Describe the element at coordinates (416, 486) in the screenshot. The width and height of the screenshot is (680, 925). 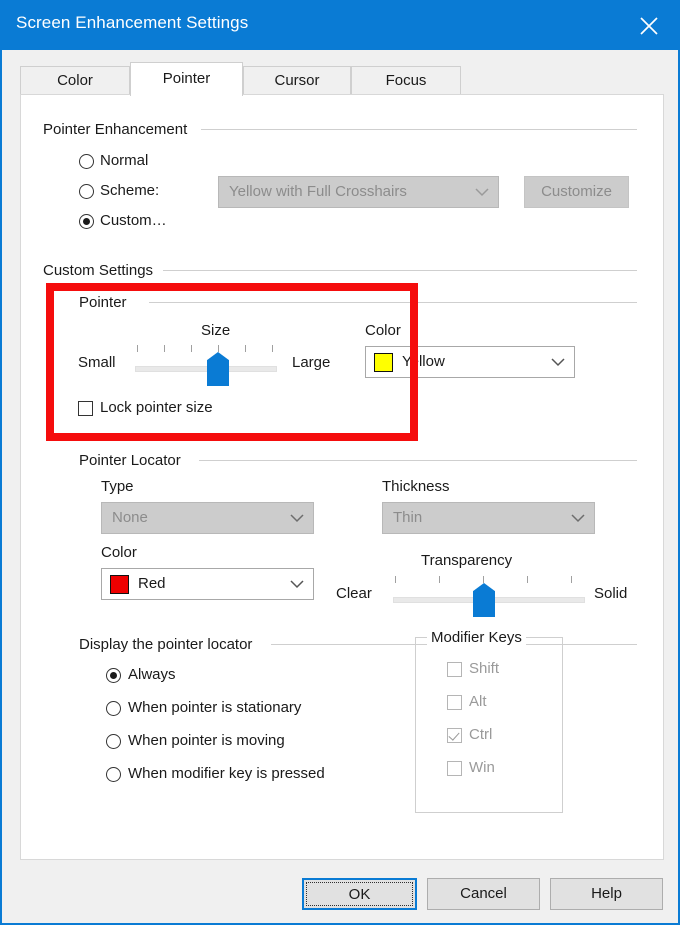
I see `locator-thickness-label: Thickness` at that location.